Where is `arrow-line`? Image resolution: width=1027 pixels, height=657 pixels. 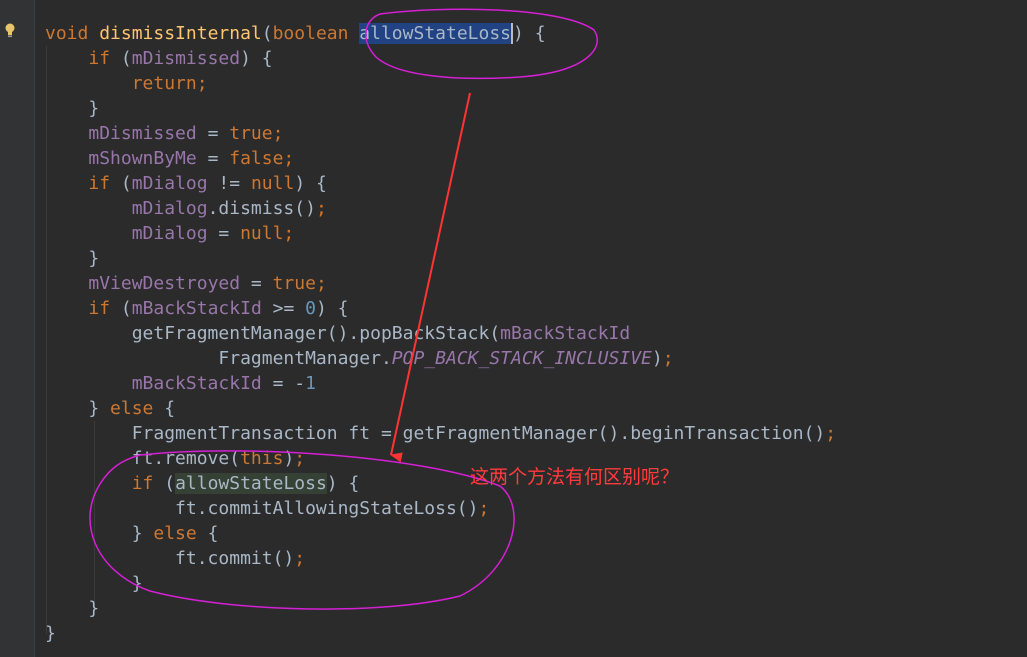 arrow-line is located at coordinates (430, 277).